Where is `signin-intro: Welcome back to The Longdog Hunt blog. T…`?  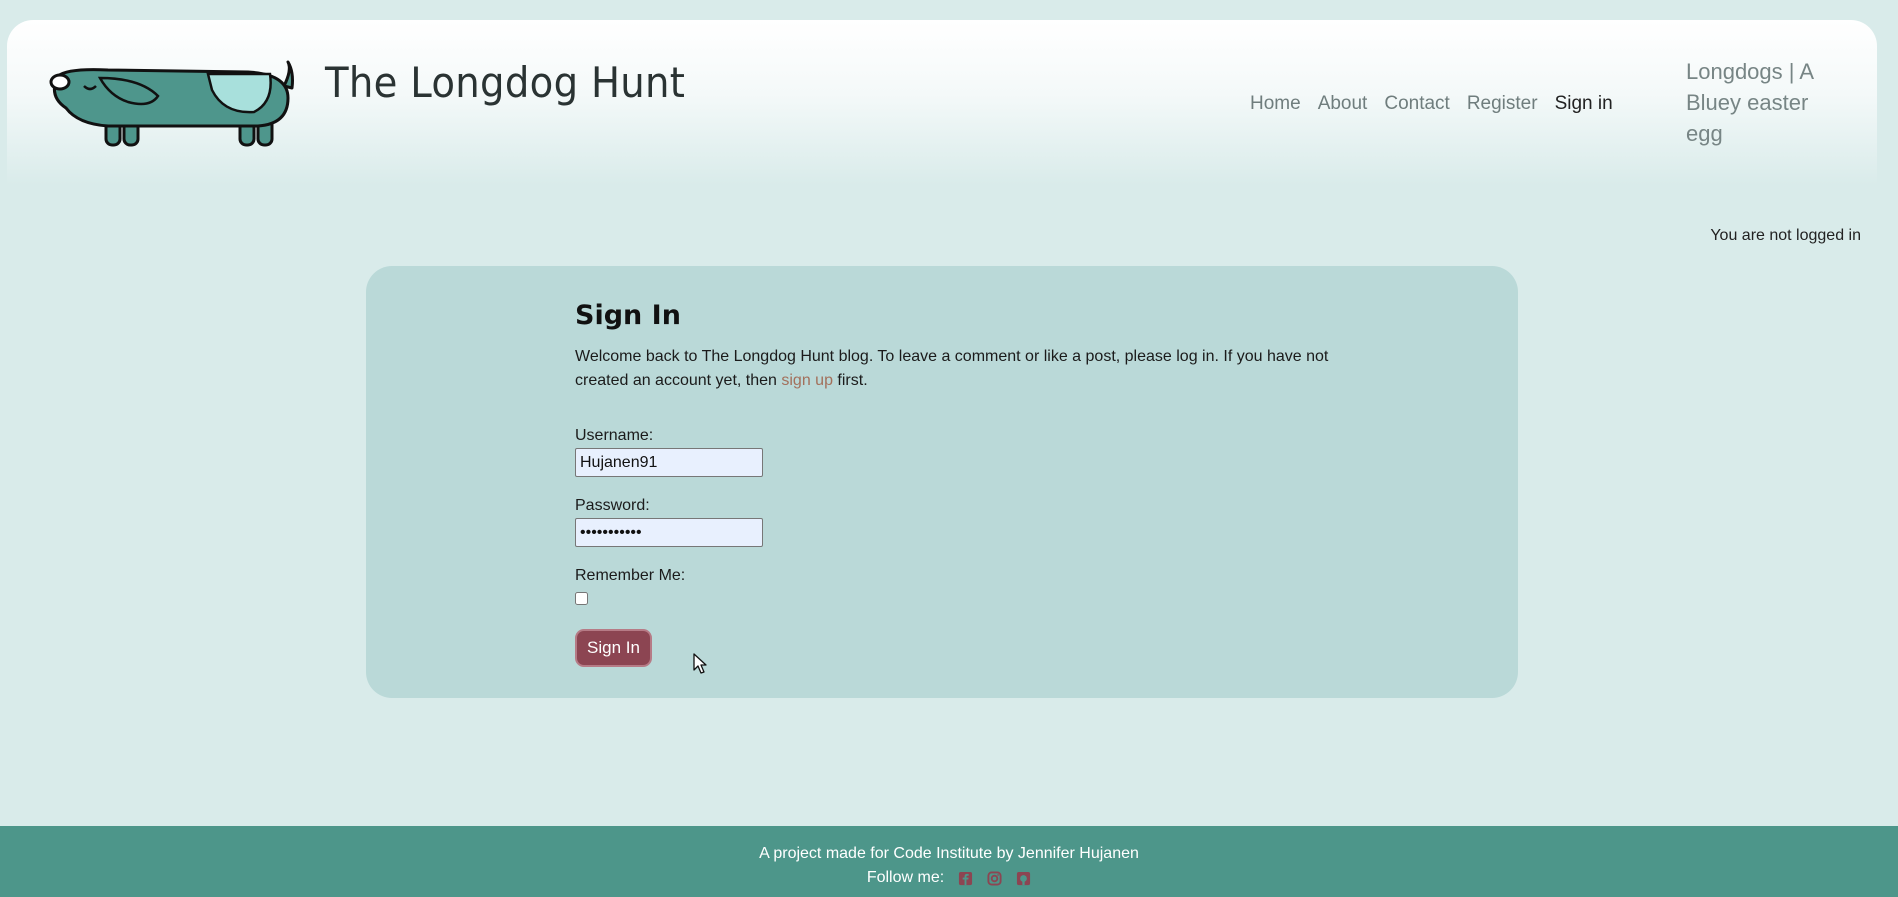
signin-intro: Welcome back to The Longdog Hunt blog. T… is located at coordinates (955, 369).